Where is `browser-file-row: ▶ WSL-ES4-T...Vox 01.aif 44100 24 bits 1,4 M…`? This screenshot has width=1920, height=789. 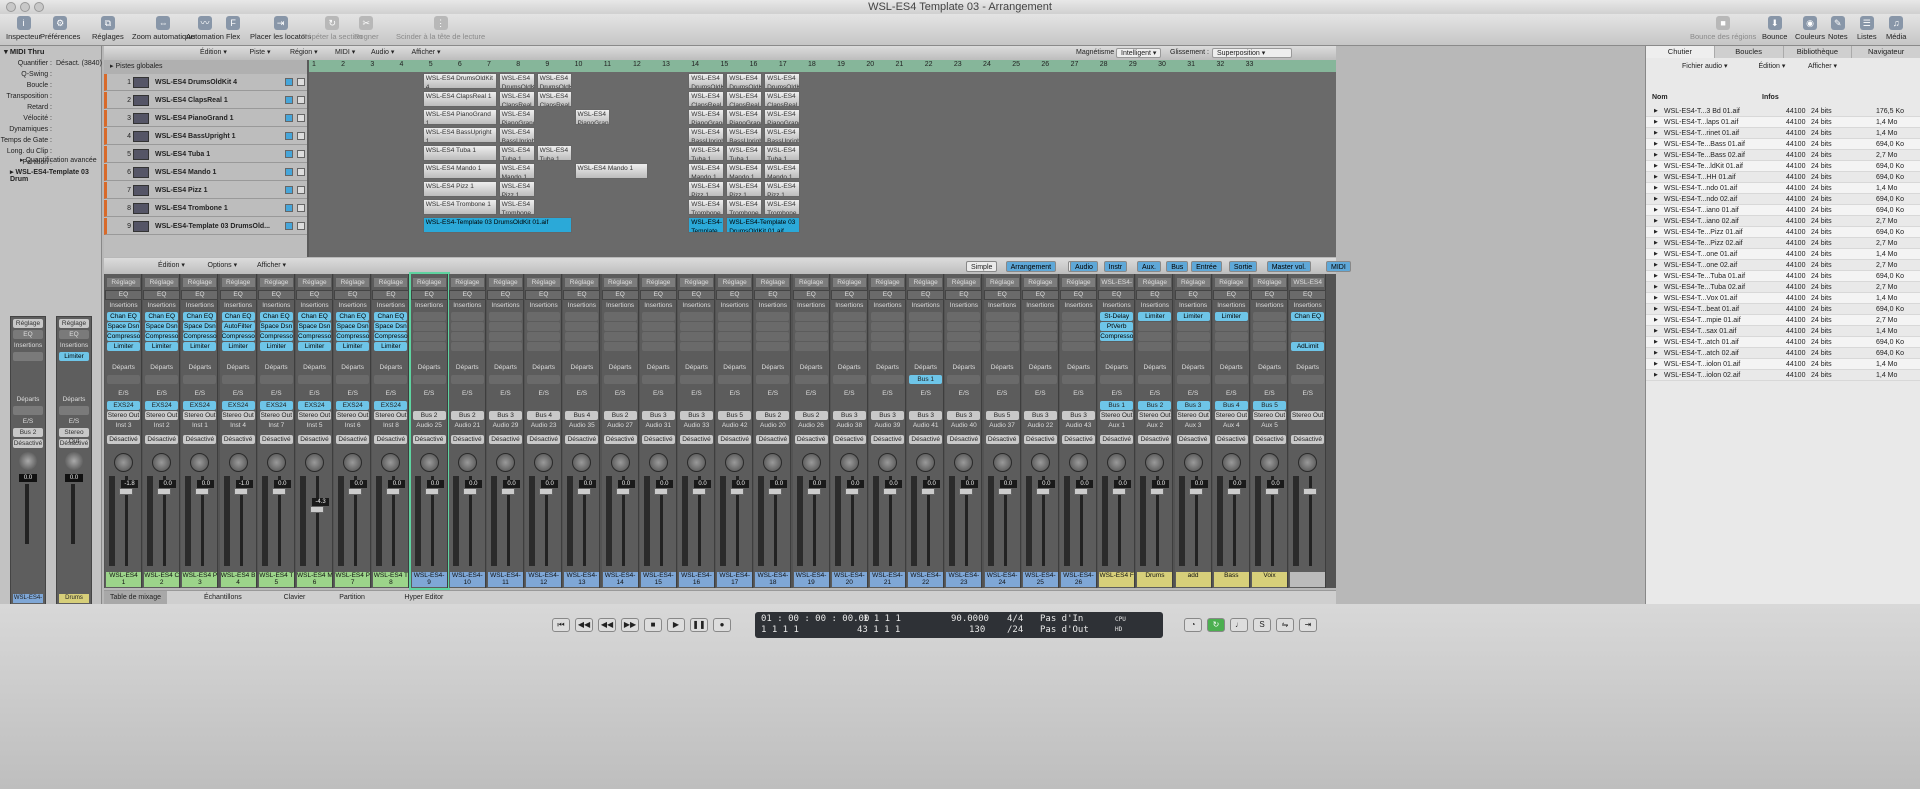
browser-file-row: ▶ WSL-ES4-T...Vox 01.aif 44100 24 bits 1,4 M… is located at coordinates (1783, 298).